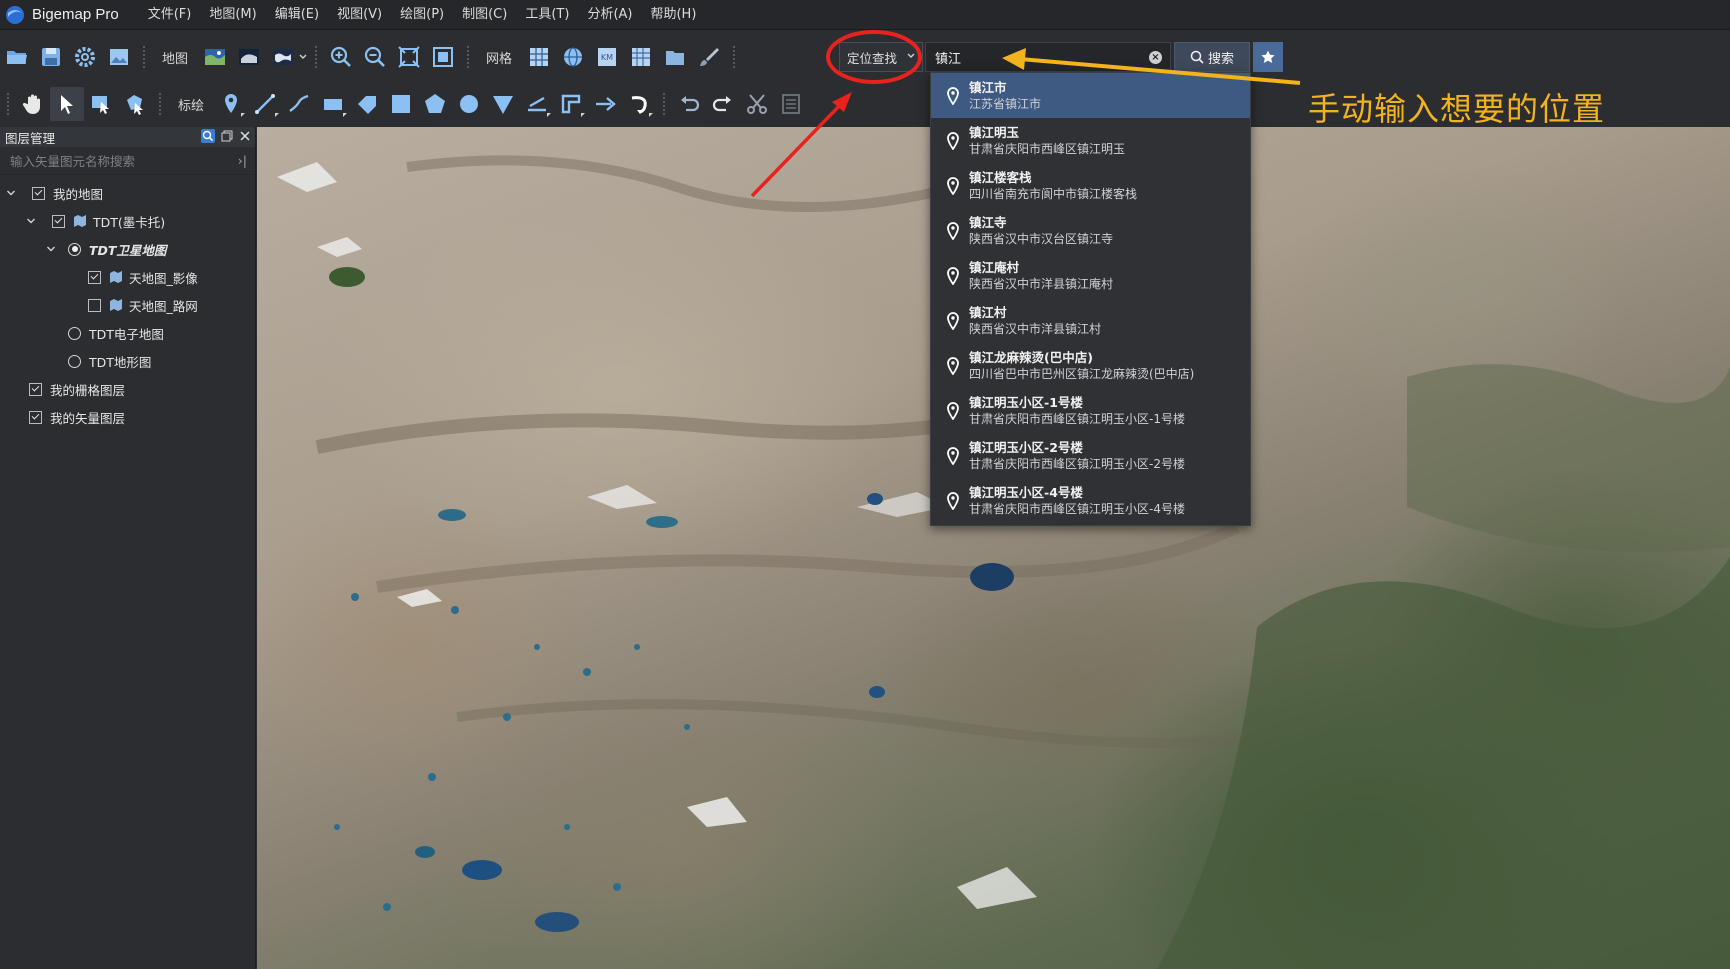 This screenshot has width=1730, height=969. What do you see at coordinates (469, 104) in the screenshot?
I see `circle-tool-button` at bounding box center [469, 104].